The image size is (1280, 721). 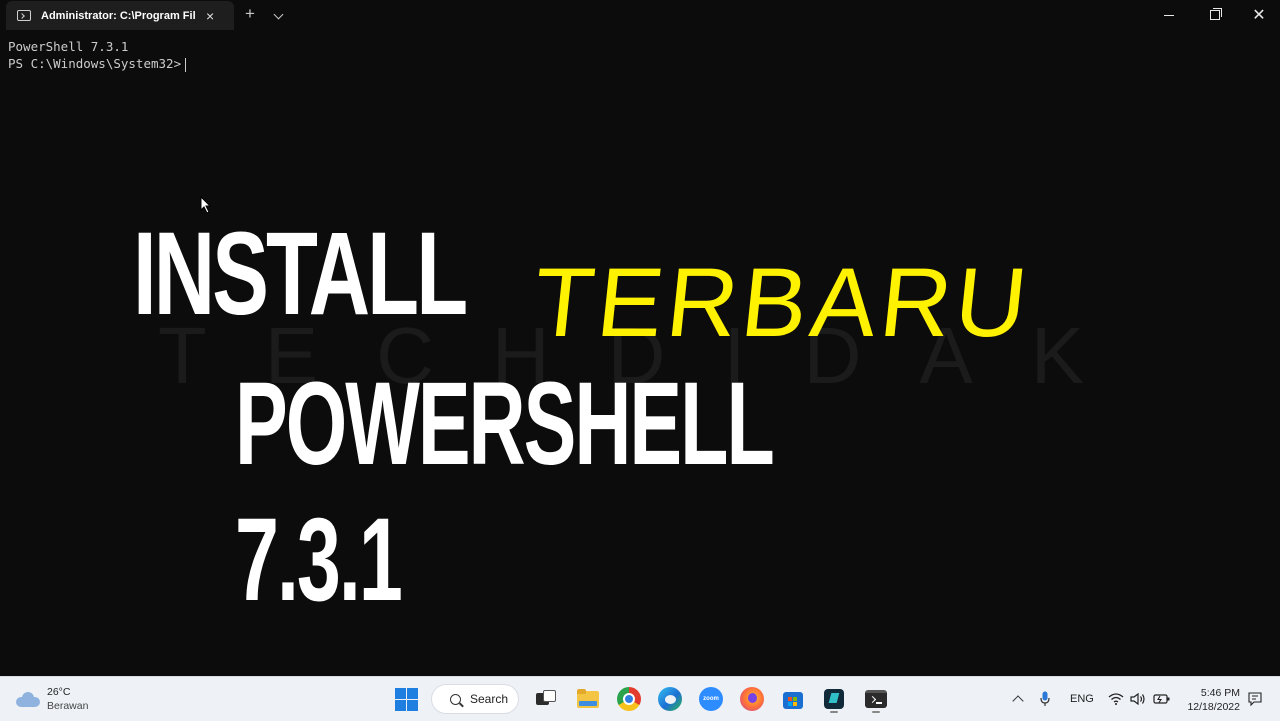 I want to click on tab-title: Administrator: C:\Program Files, so click(x=118, y=15).